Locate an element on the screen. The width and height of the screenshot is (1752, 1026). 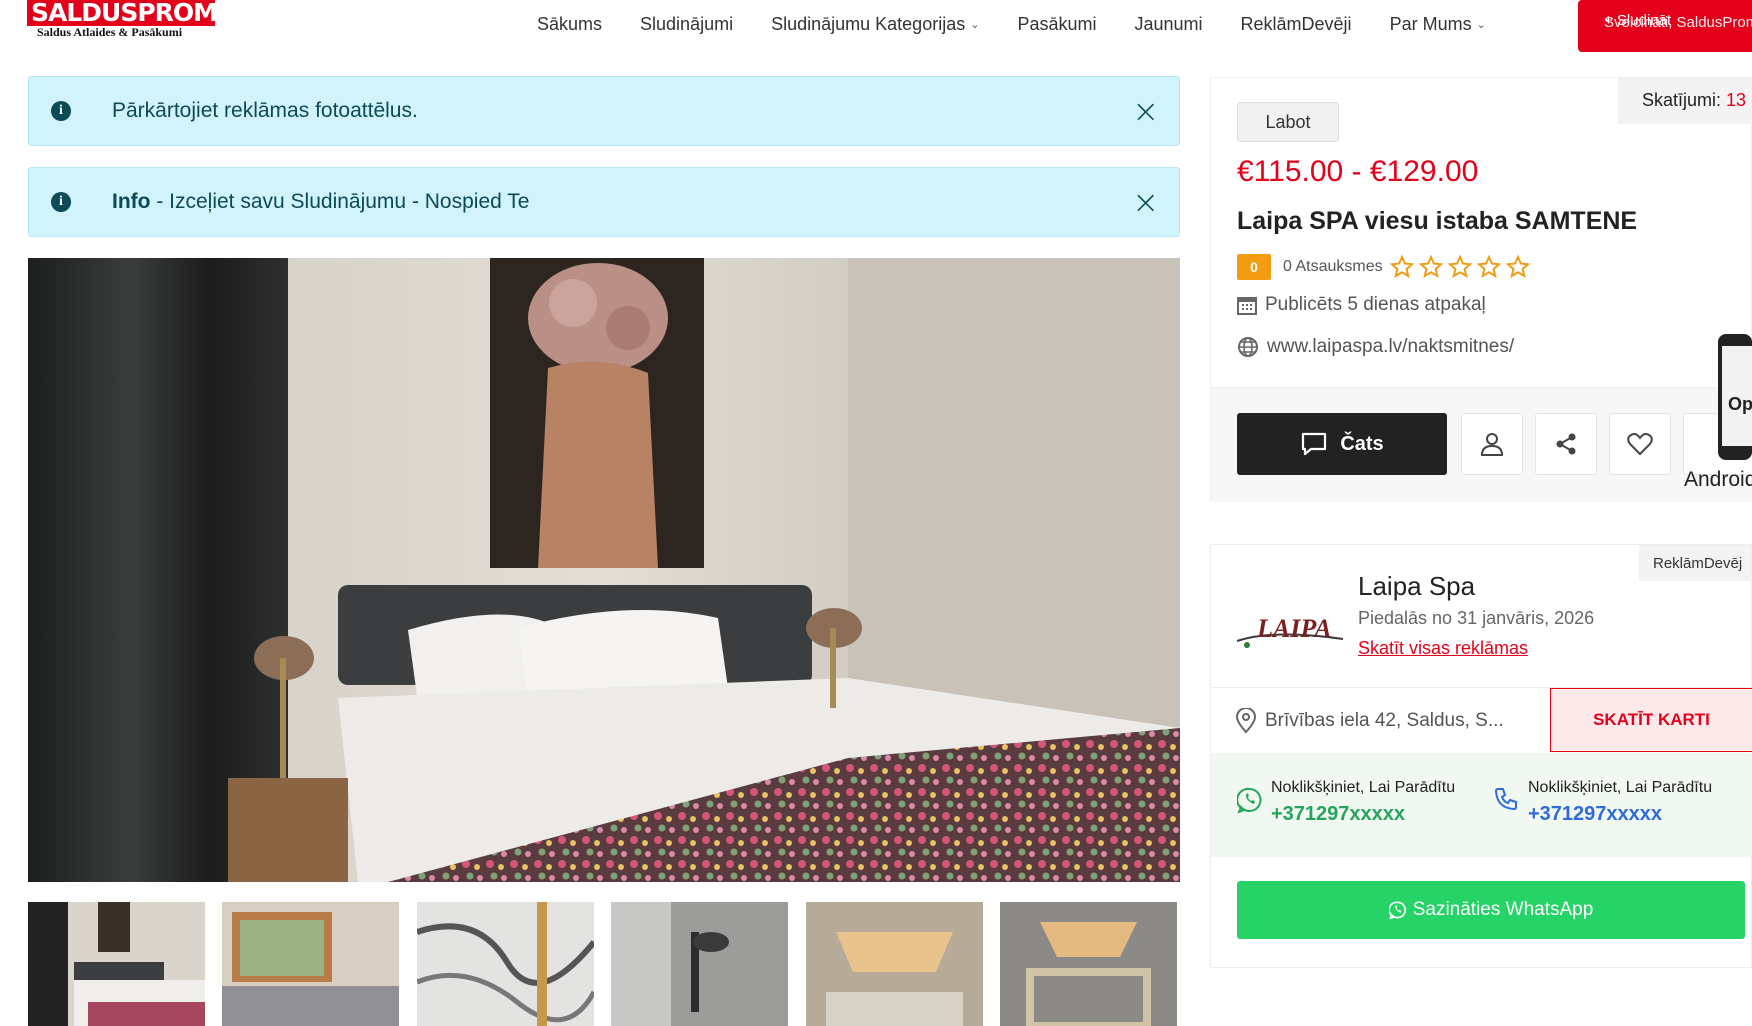
rating-badge: 0 is located at coordinates (1254, 267).